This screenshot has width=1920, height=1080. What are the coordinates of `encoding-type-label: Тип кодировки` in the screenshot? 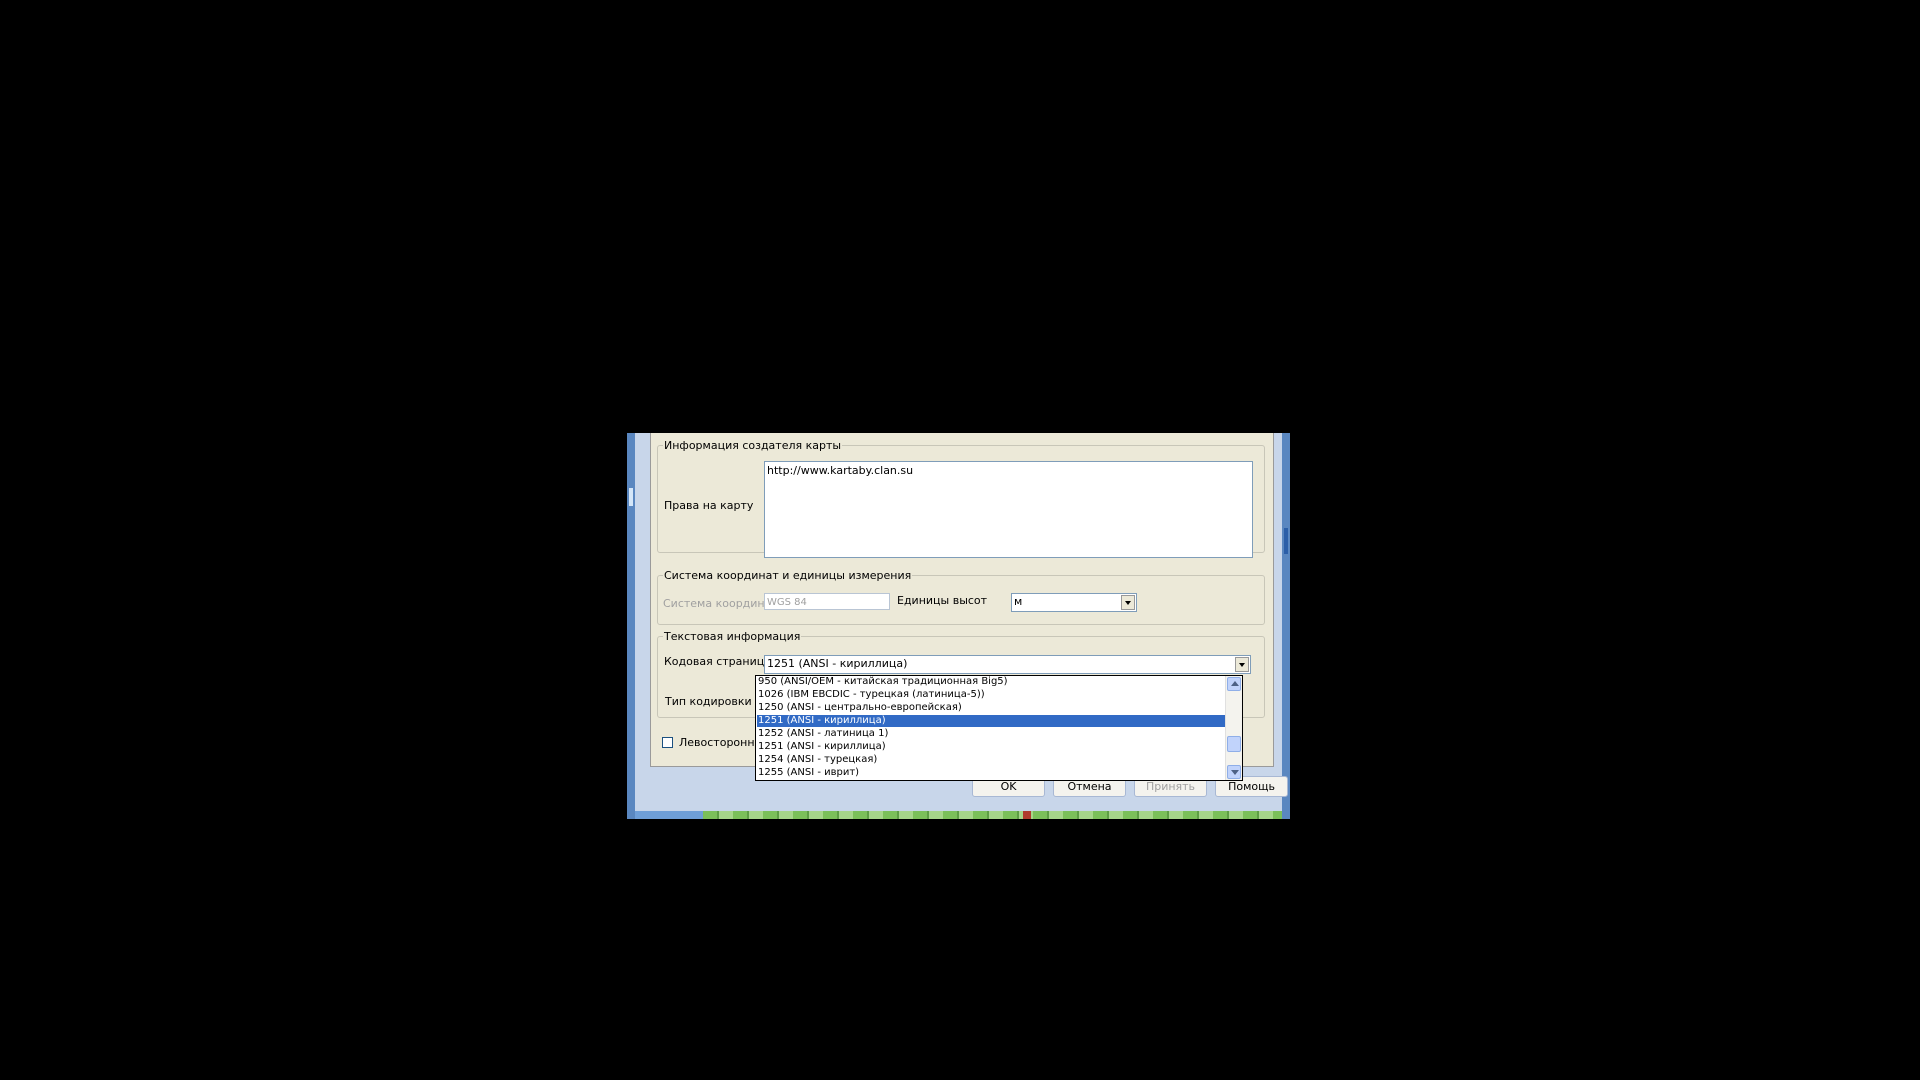 It's located at (708, 701).